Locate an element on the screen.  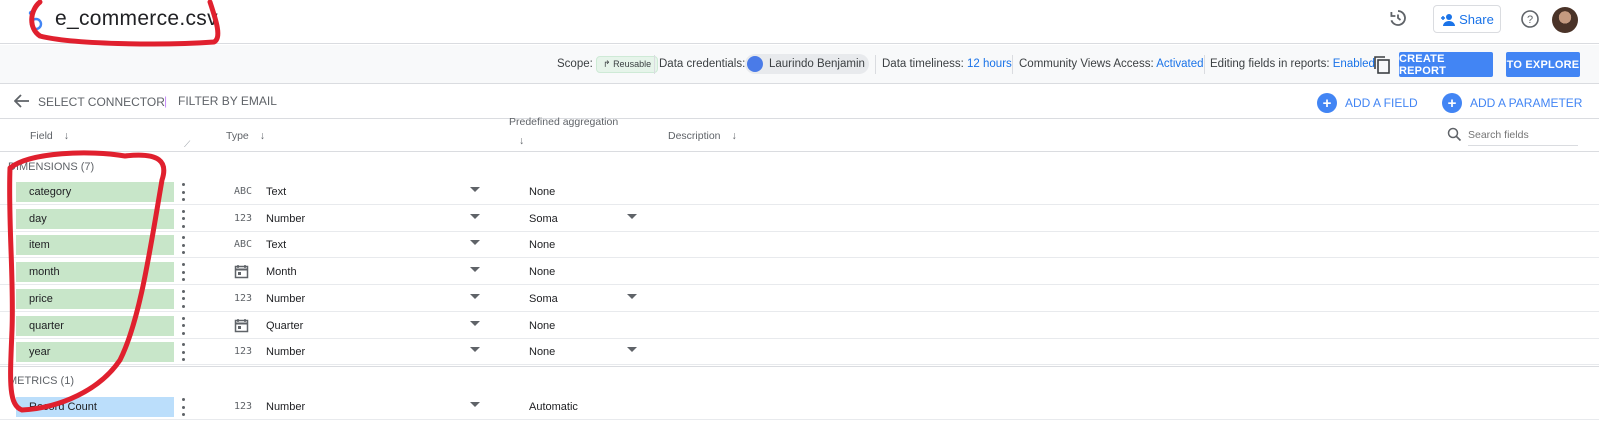
to-explore-button: TO EXPLORE is located at coordinates (1543, 64).